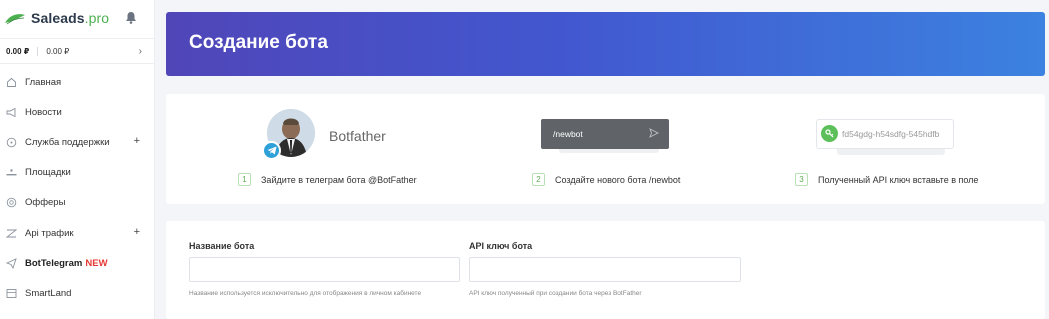  What do you see at coordinates (49, 233) in the screenshot?
I see `sidebar-item-label: Api трафик` at bounding box center [49, 233].